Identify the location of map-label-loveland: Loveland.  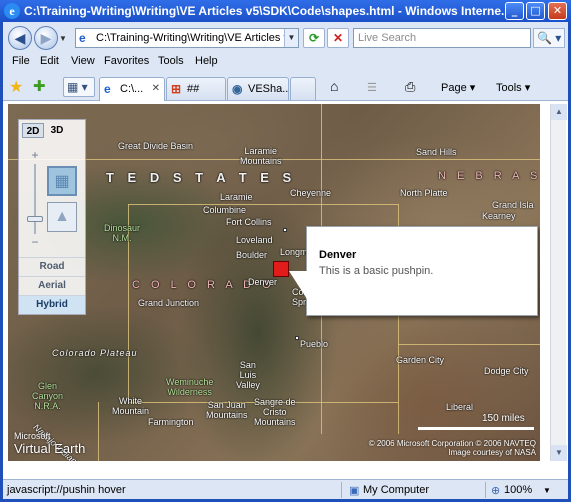
(254, 240).